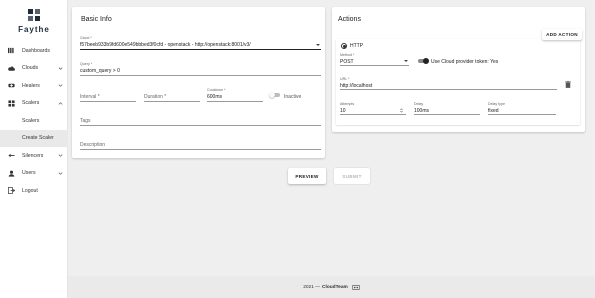 The height and width of the screenshot is (298, 595). I want to click on http-label: HTTP, so click(357, 46).